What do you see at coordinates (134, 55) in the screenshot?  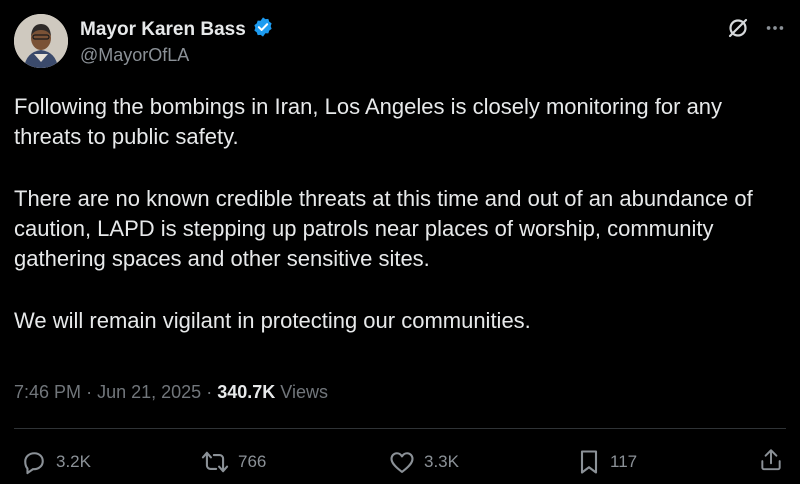 I see `author-handle: @MayorOfLA` at bounding box center [134, 55].